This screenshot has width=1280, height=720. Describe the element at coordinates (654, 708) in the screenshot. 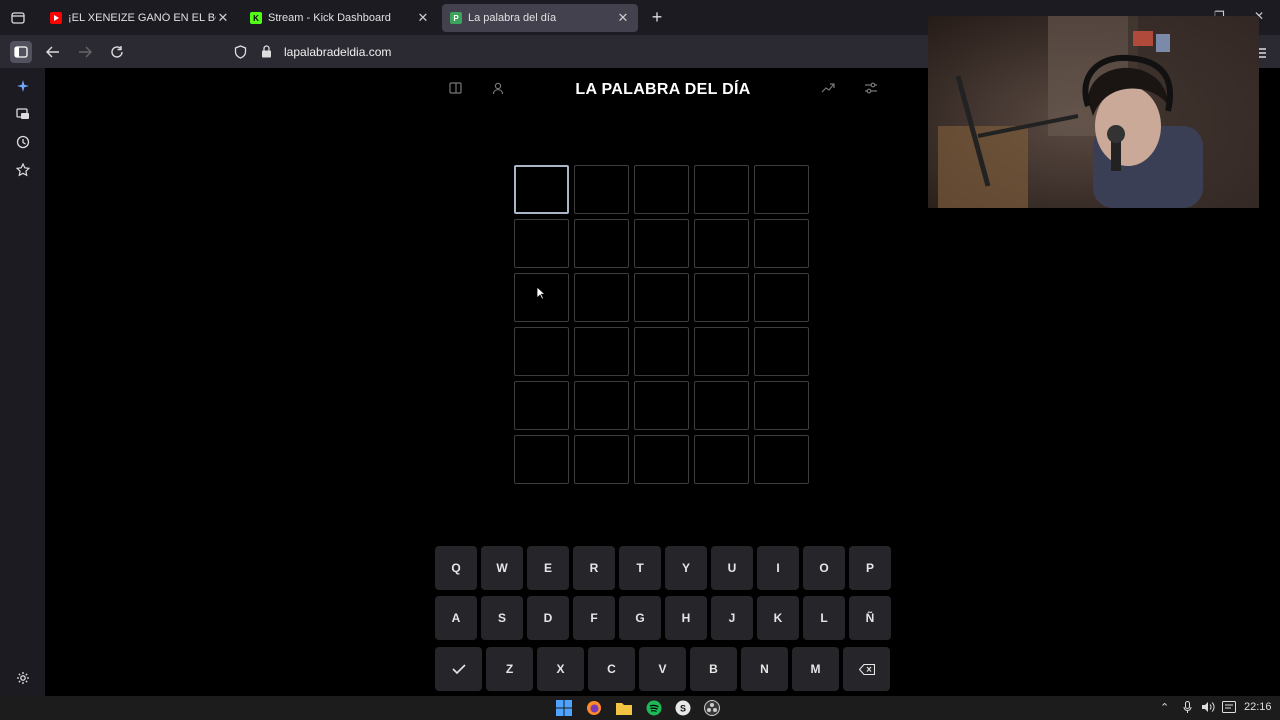

I see `spotify-icon` at that location.